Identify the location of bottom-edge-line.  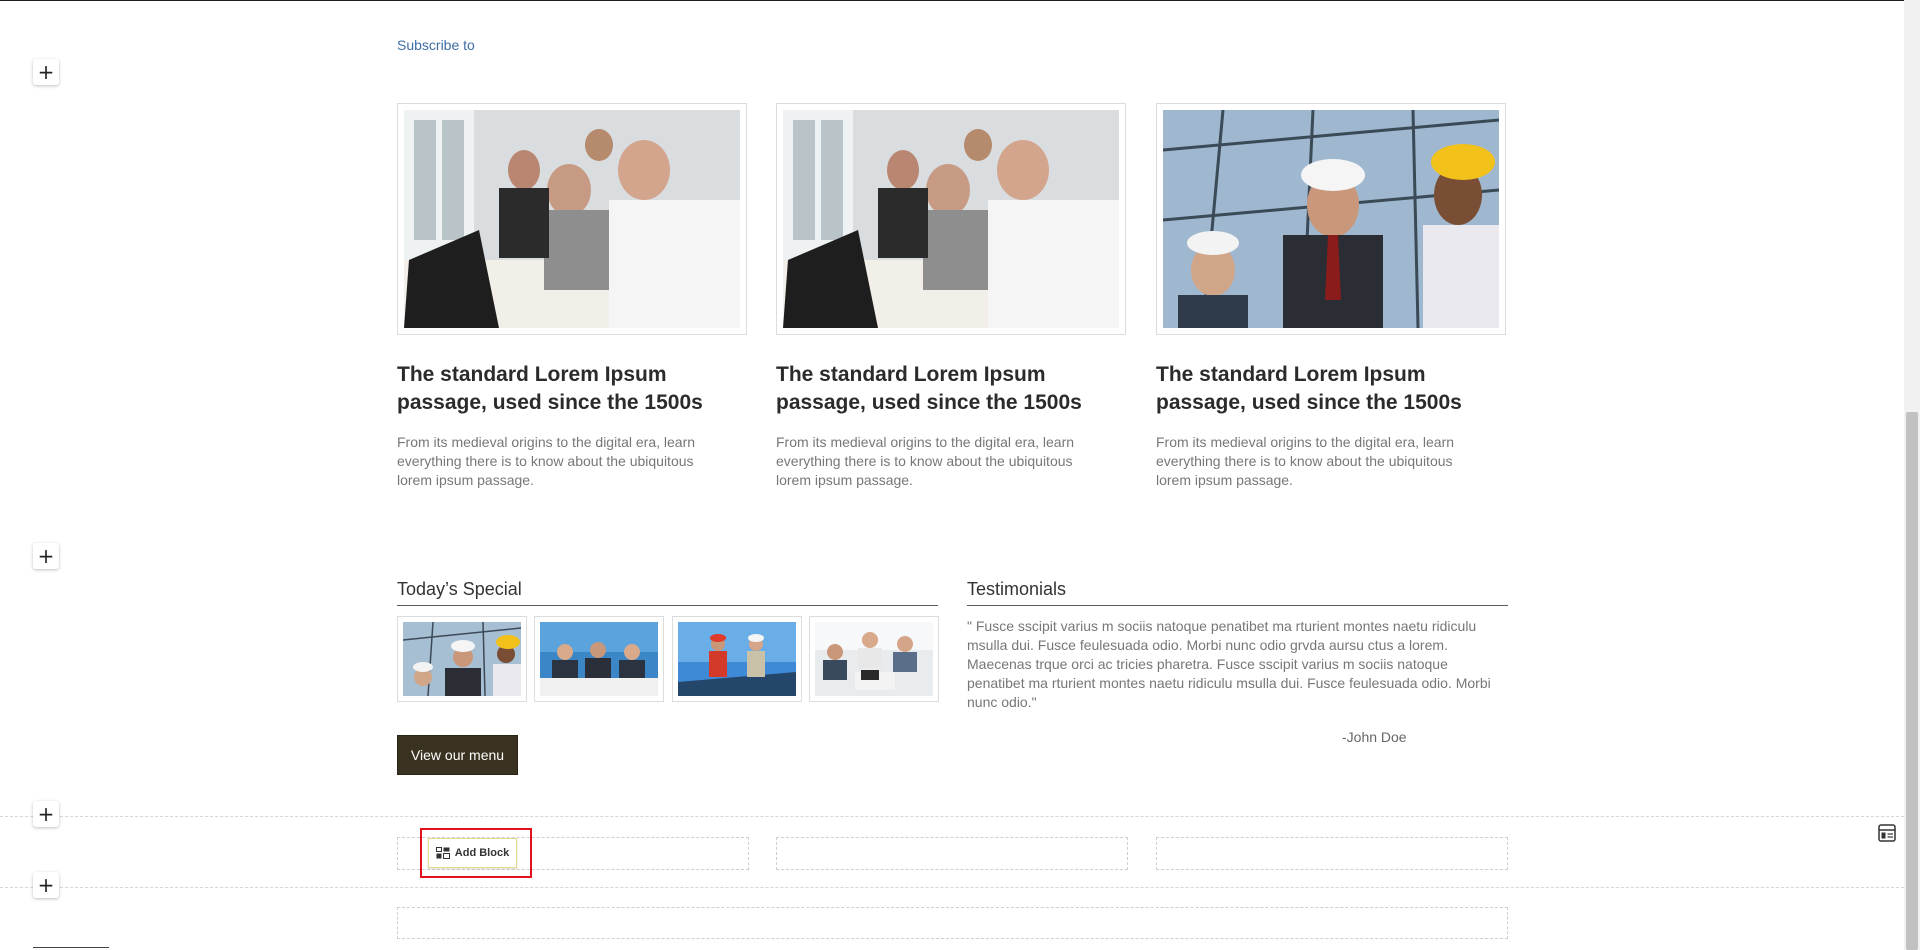
(71, 947).